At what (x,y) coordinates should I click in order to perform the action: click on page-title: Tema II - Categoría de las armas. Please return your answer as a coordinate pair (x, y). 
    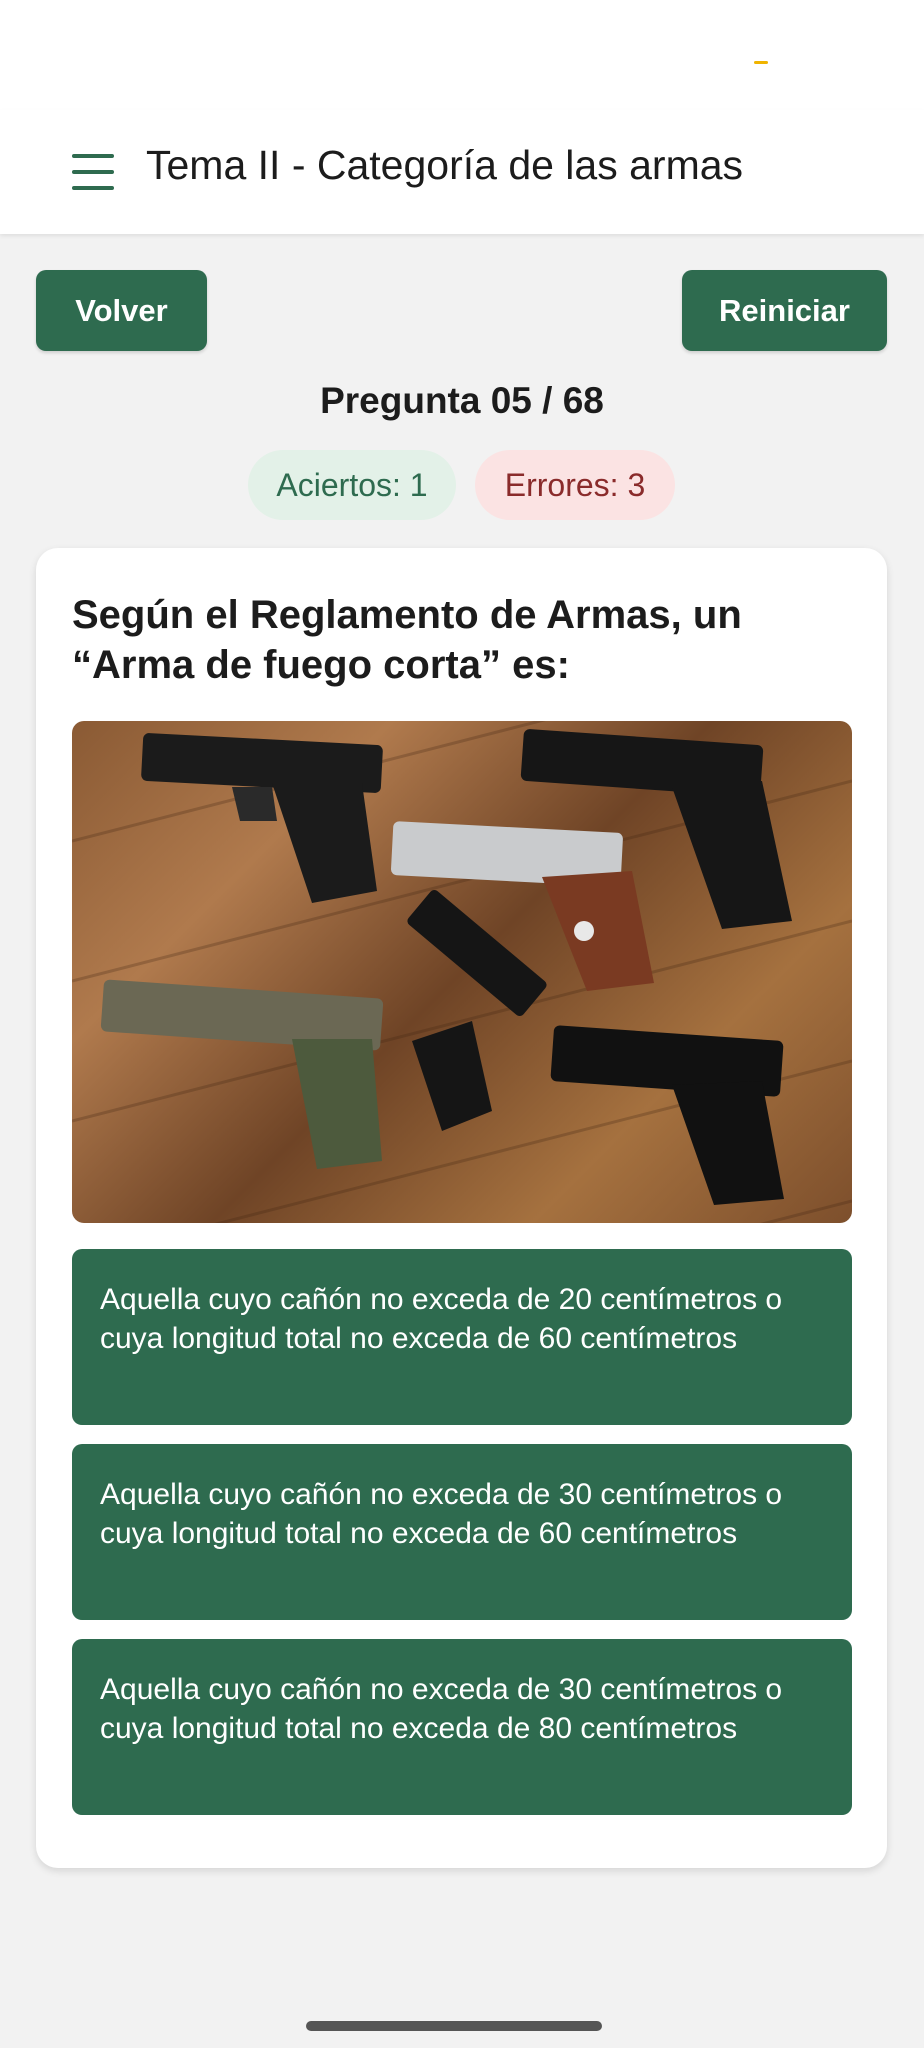
    Looking at the image, I should click on (445, 165).